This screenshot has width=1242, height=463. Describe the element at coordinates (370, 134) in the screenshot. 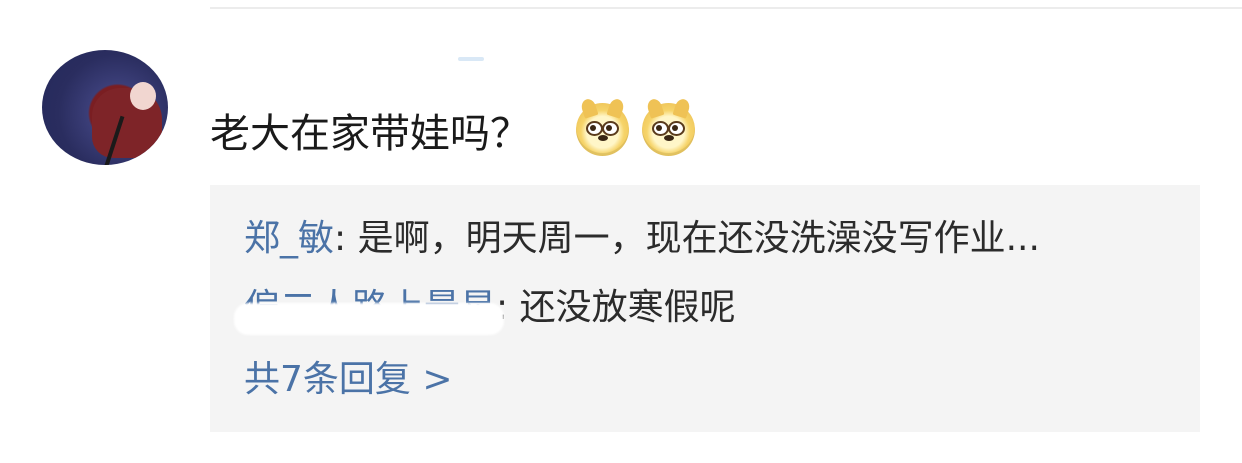

I see `comment-text: 老大在家带娃吗？` at that location.